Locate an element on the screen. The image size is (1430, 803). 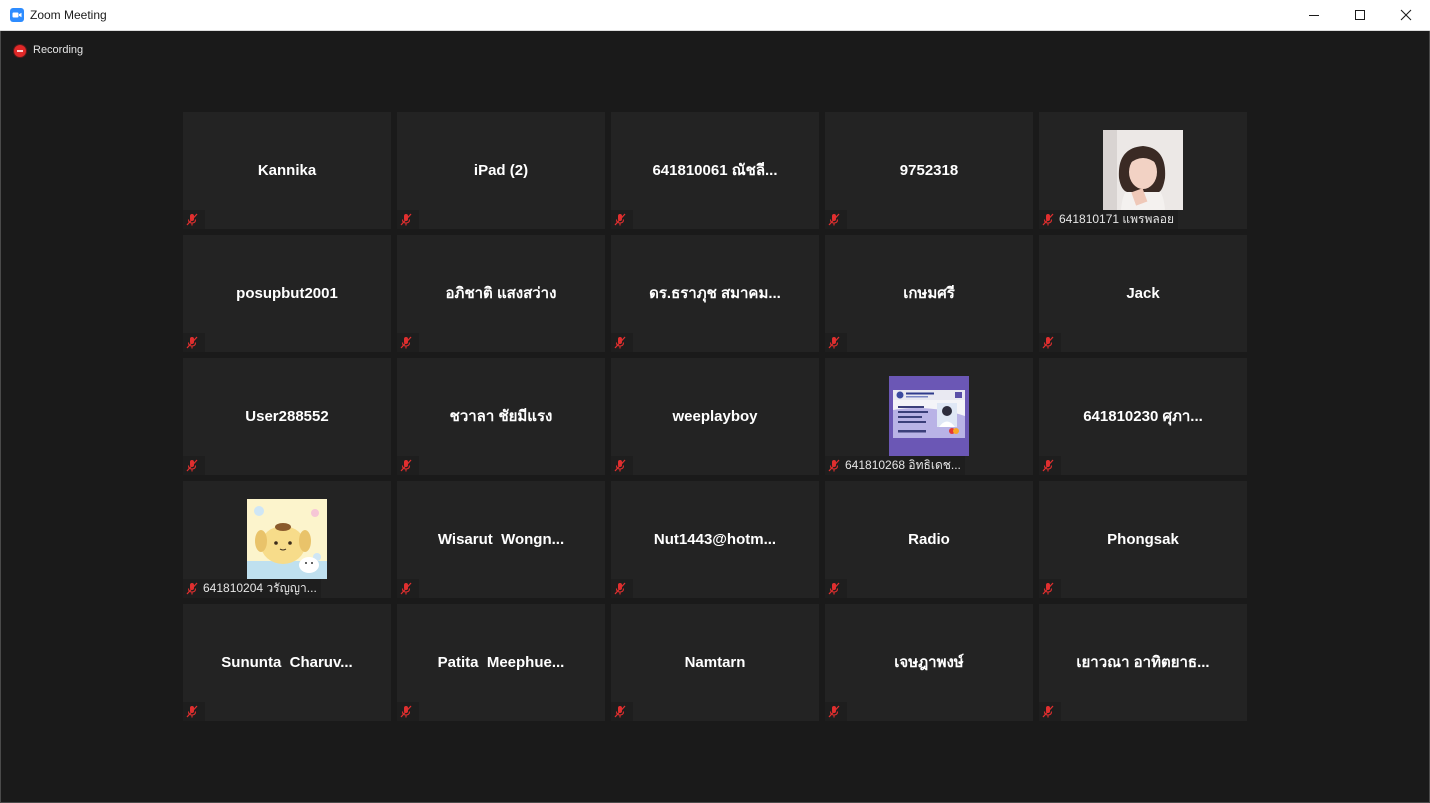
participant-name: 641810171 แพรพลอย is located at coordinates (1116, 219).